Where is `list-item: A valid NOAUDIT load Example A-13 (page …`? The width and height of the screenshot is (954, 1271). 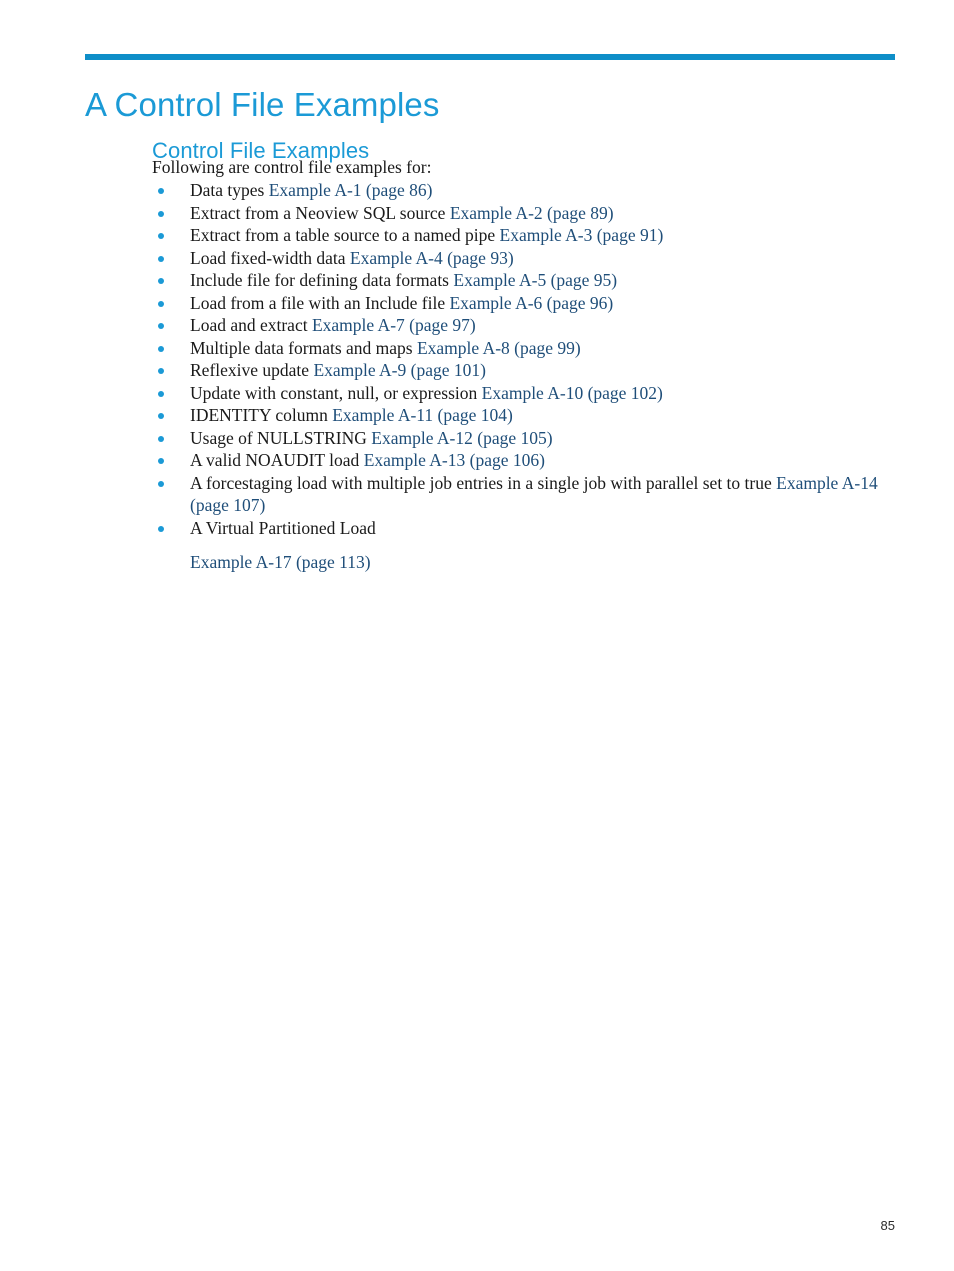
list-item: A valid NOAUDIT load Example A-13 (page … is located at coordinates (532, 460).